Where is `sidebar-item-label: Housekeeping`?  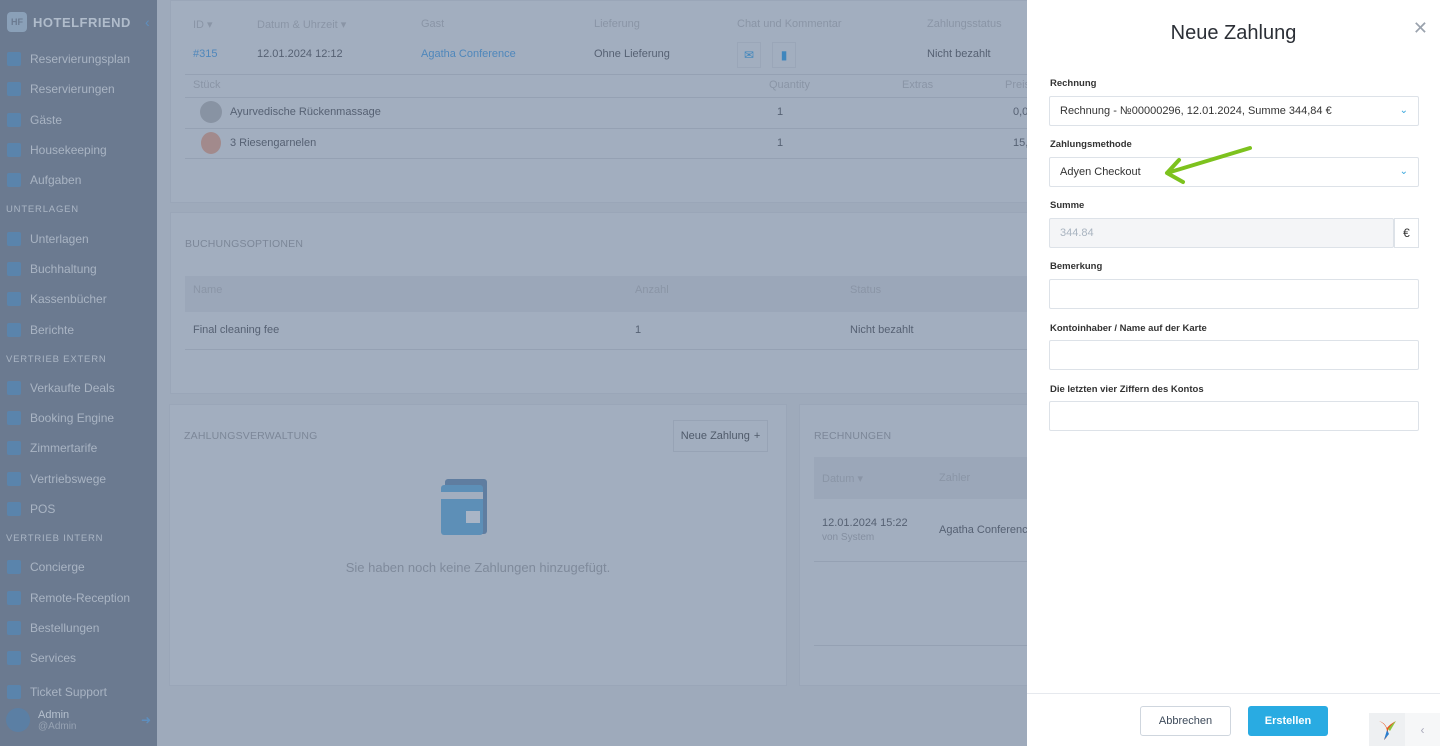
sidebar-item-label: Housekeeping is located at coordinates (68, 150).